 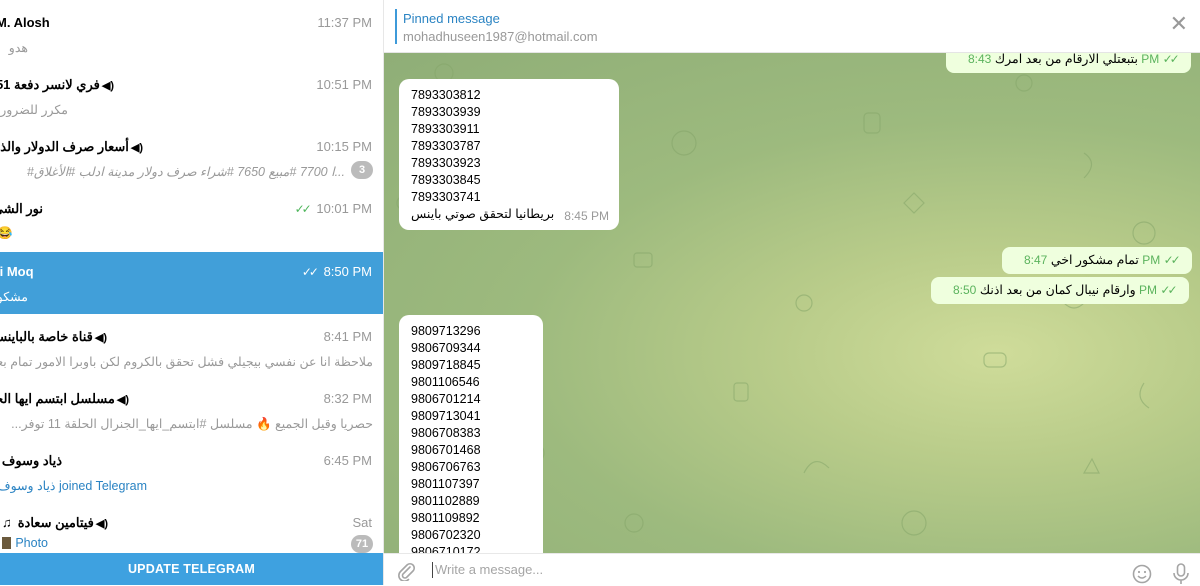 I want to click on phone-number: 9809718845, so click(x=446, y=365).